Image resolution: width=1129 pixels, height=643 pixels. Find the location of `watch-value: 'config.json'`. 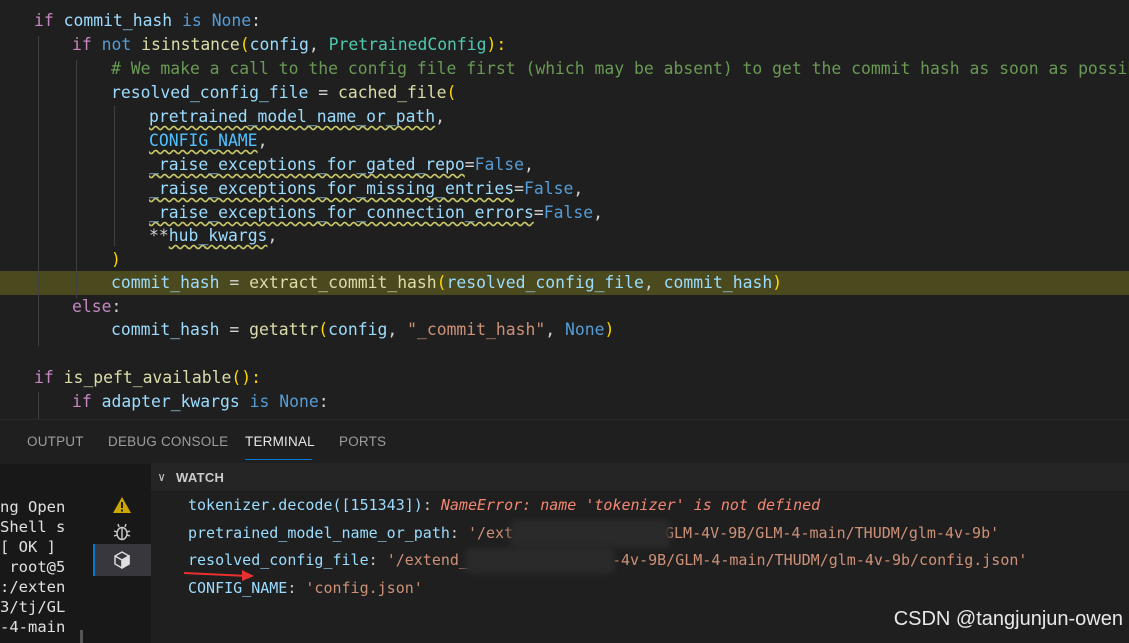

watch-value: 'config.json' is located at coordinates (364, 588).